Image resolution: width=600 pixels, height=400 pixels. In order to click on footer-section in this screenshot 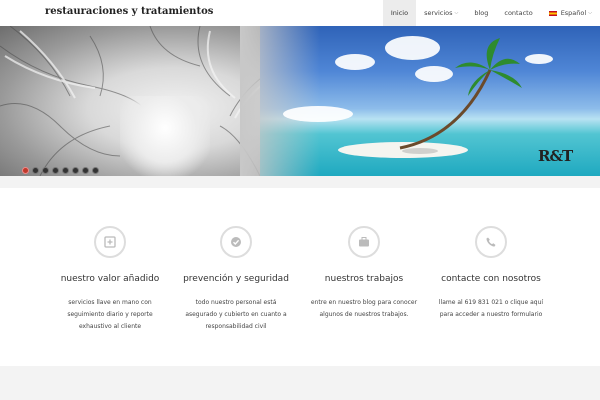, I will do `click(300, 383)`.